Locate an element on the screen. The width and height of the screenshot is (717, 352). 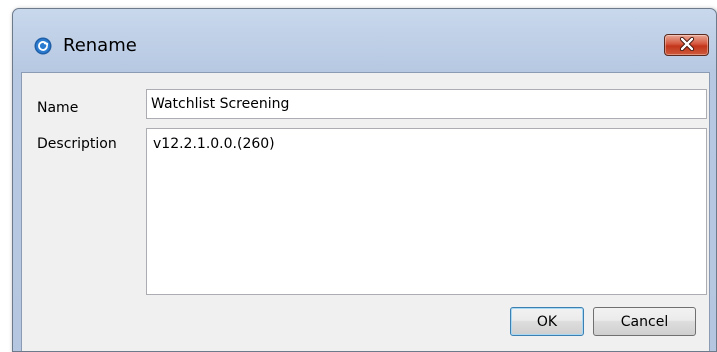
refresh-circle-icon is located at coordinates (43, 46).